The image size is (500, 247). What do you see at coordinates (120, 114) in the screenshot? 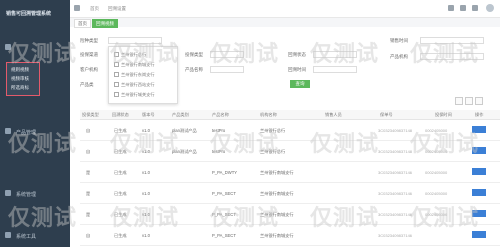
I see `col-header: 回溯状态` at bounding box center [120, 114].